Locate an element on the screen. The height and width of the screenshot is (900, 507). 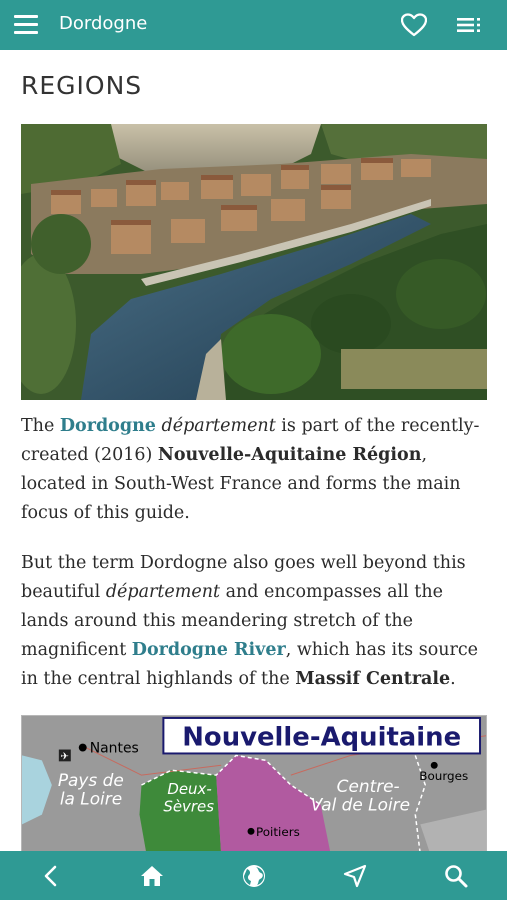
search-icon is located at coordinates (456, 876).